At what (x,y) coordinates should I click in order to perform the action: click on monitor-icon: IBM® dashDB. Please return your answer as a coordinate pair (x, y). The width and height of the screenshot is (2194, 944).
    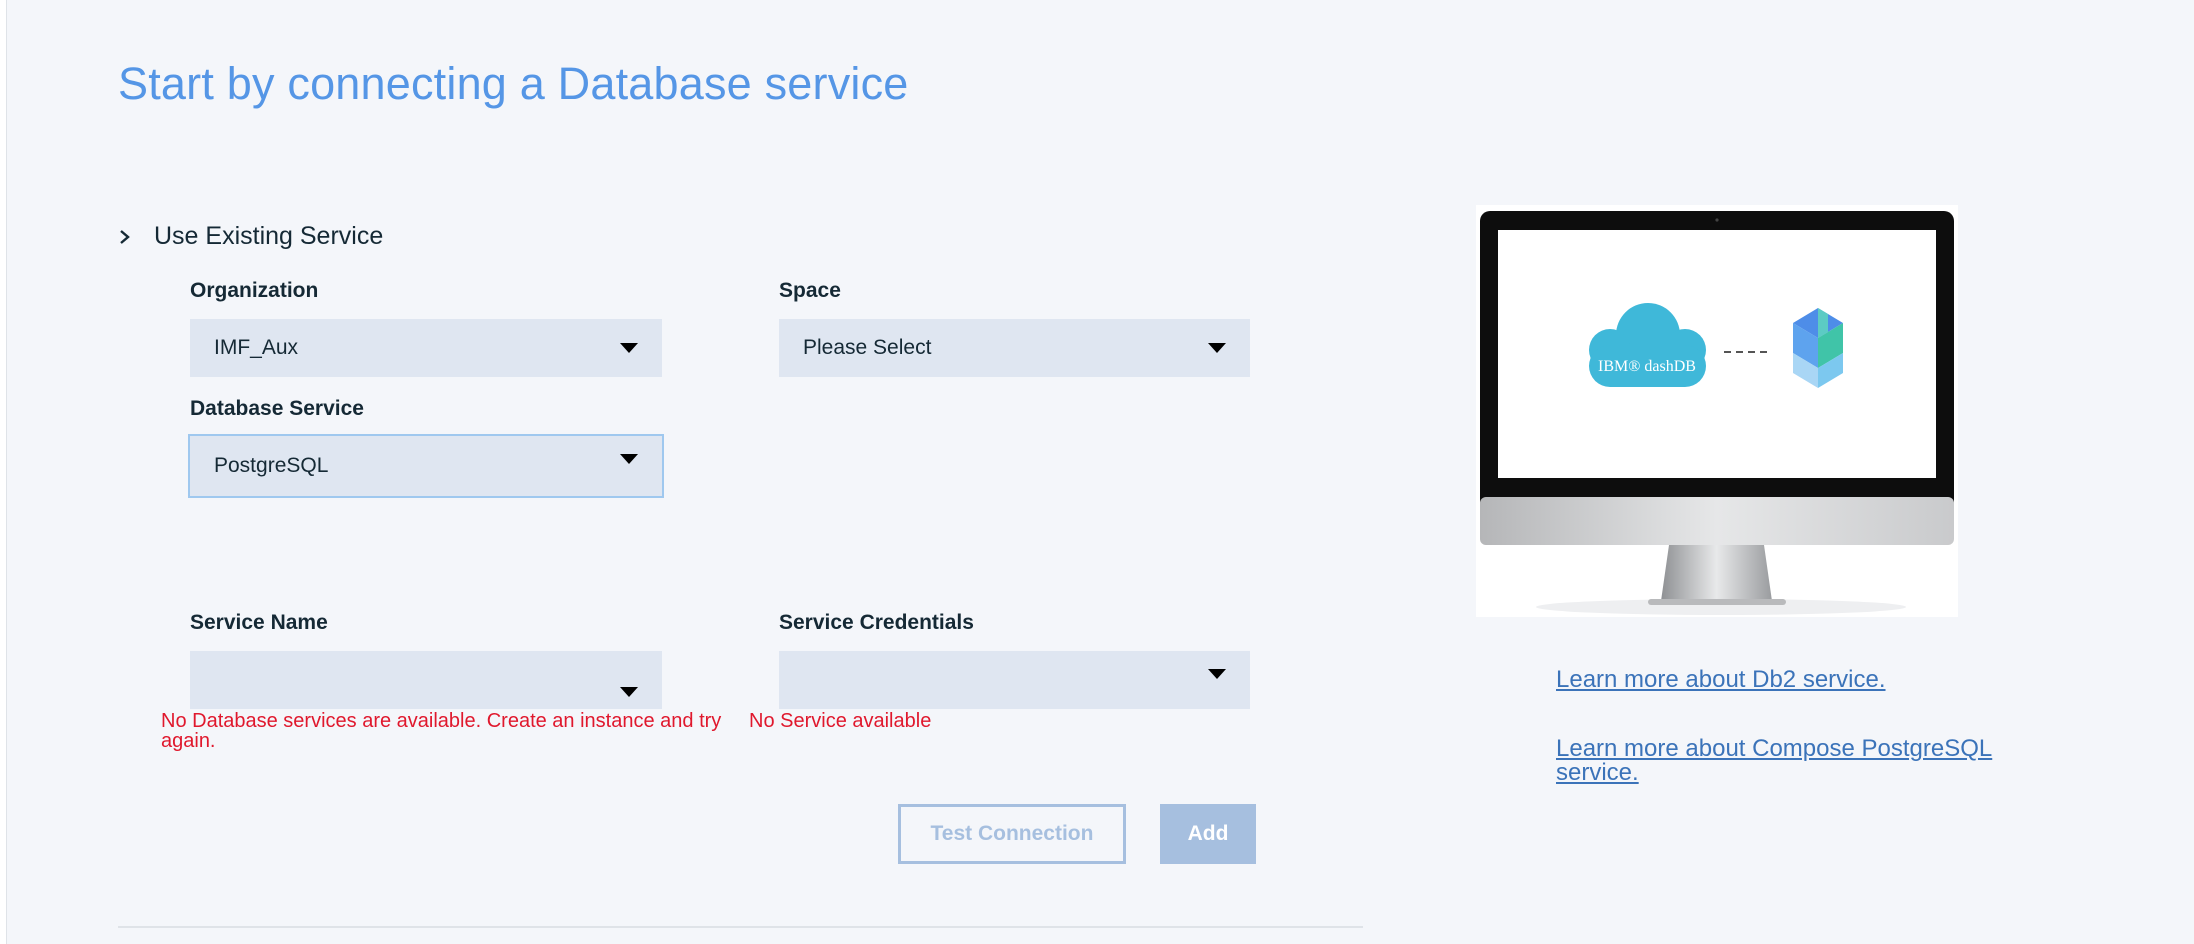
    Looking at the image, I should click on (1717, 413).